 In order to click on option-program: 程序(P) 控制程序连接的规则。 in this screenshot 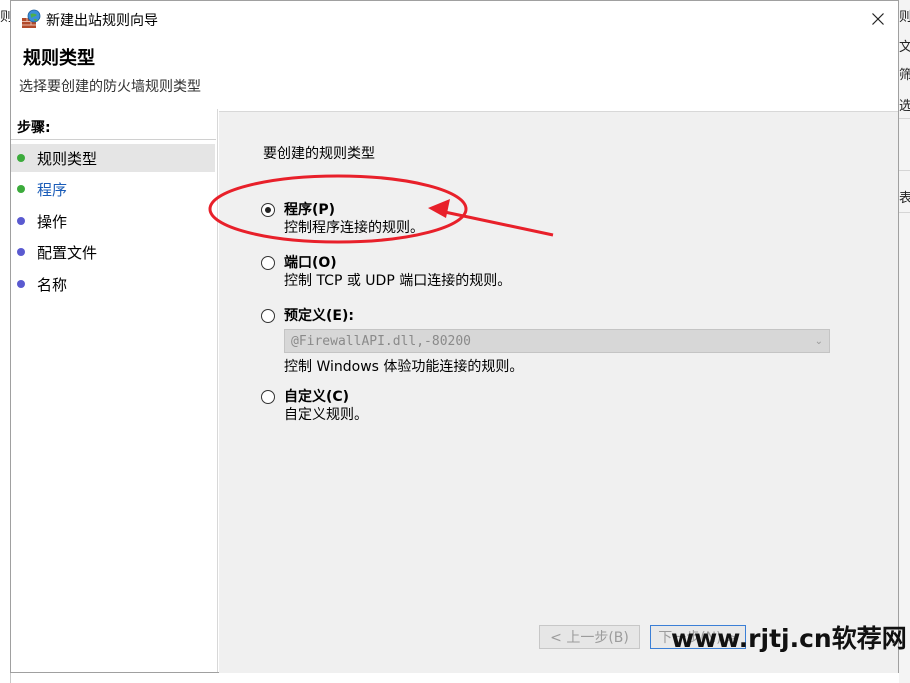, I will do `click(342, 219)`.